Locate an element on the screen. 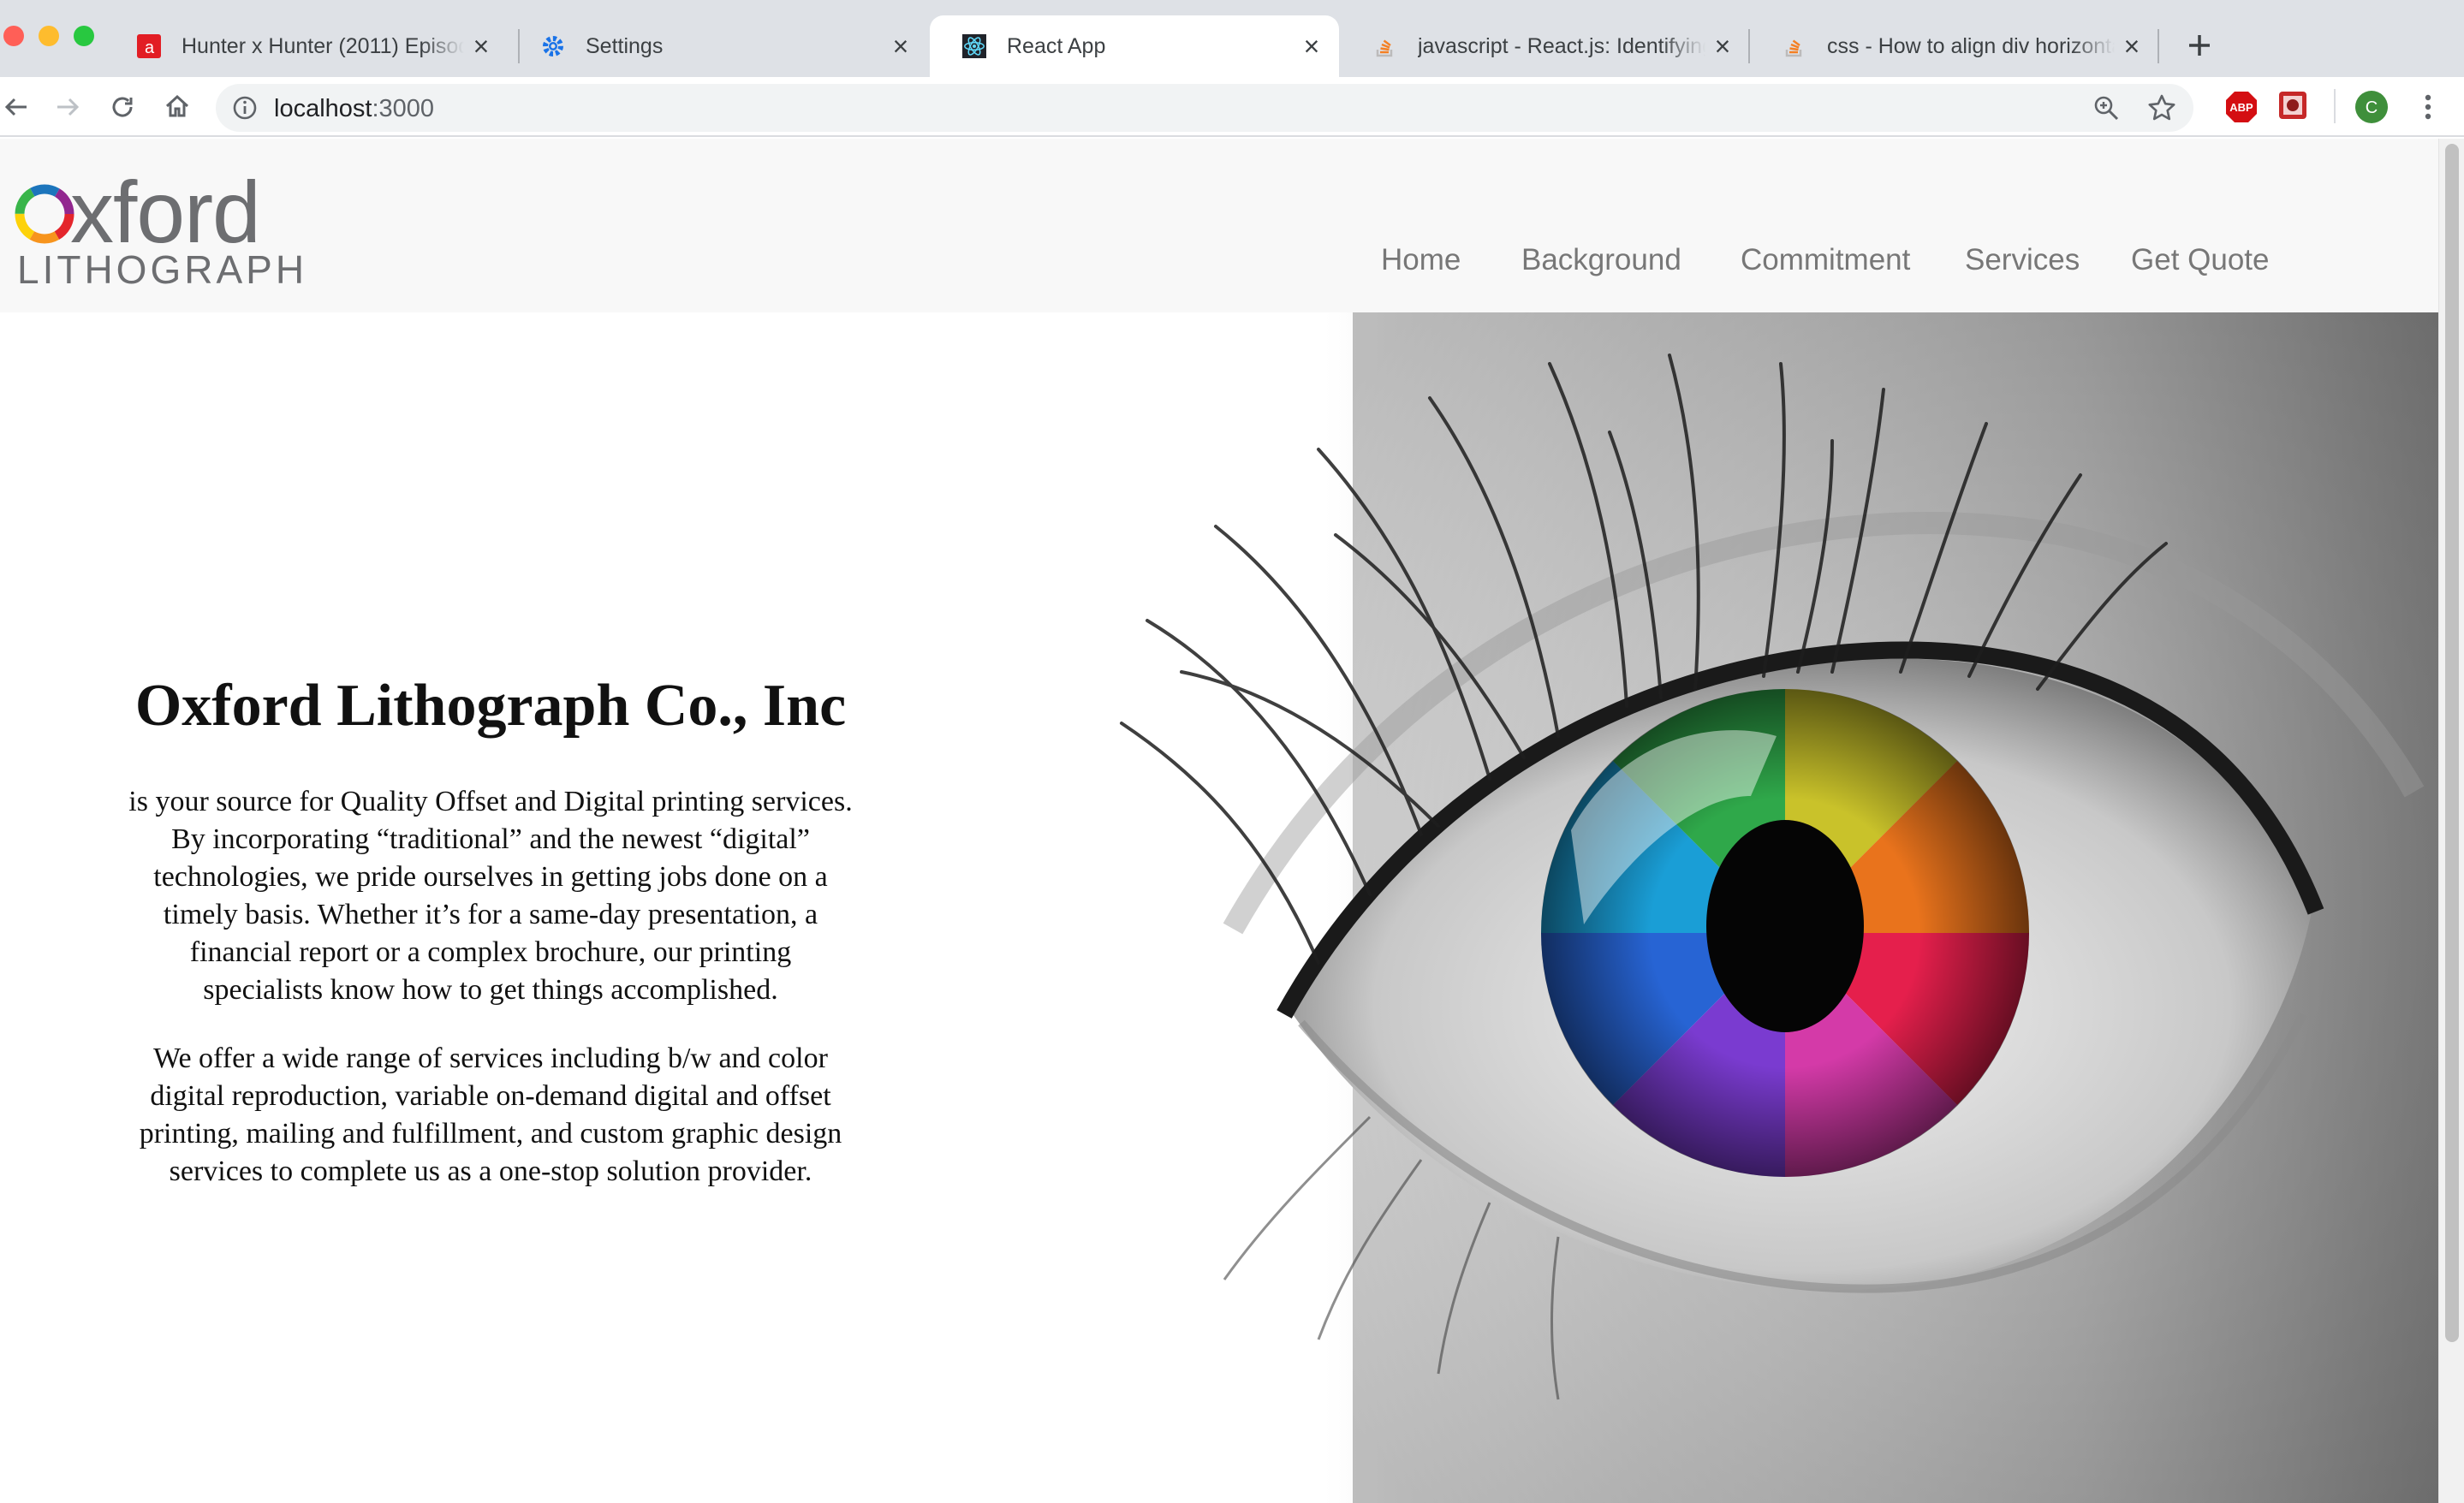 This screenshot has height=1503, width=2464. tab-react-app: React App × is located at coordinates (1134, 46).